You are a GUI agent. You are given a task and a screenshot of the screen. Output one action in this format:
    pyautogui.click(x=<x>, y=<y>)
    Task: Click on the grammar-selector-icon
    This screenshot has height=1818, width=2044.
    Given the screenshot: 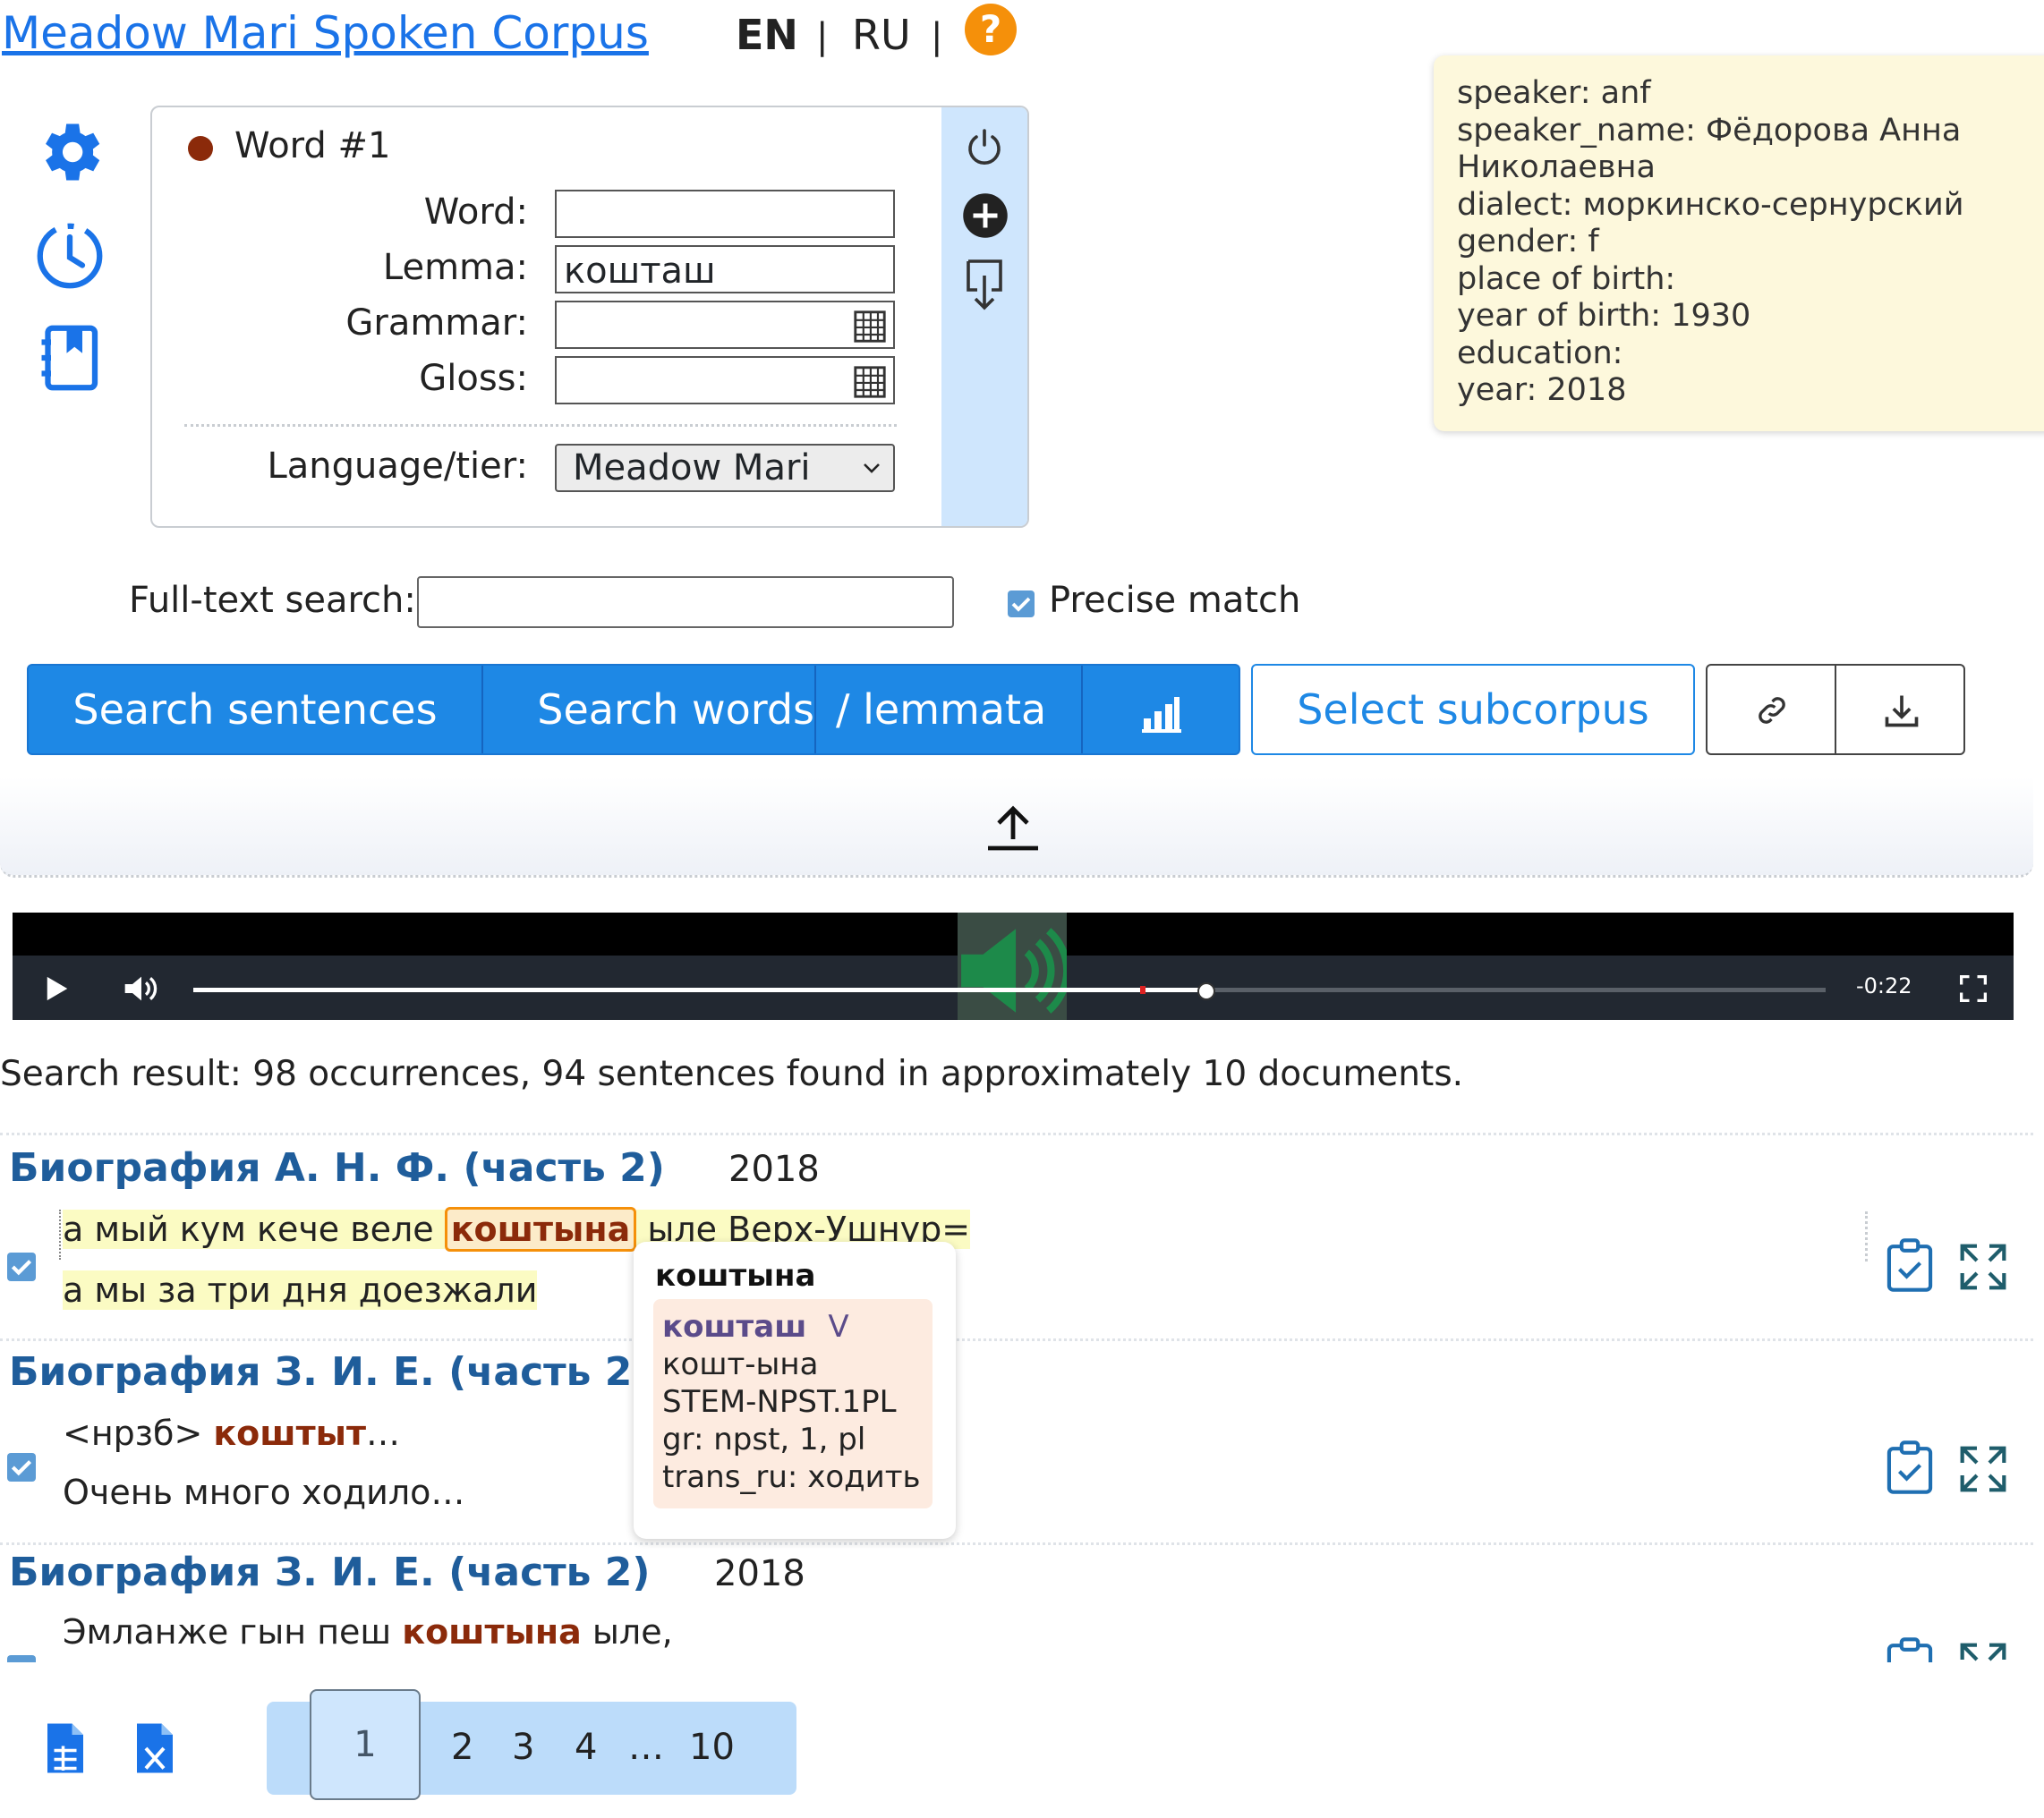 What is the action you would take?
    pyautogui.click(x=870, y=326)
    